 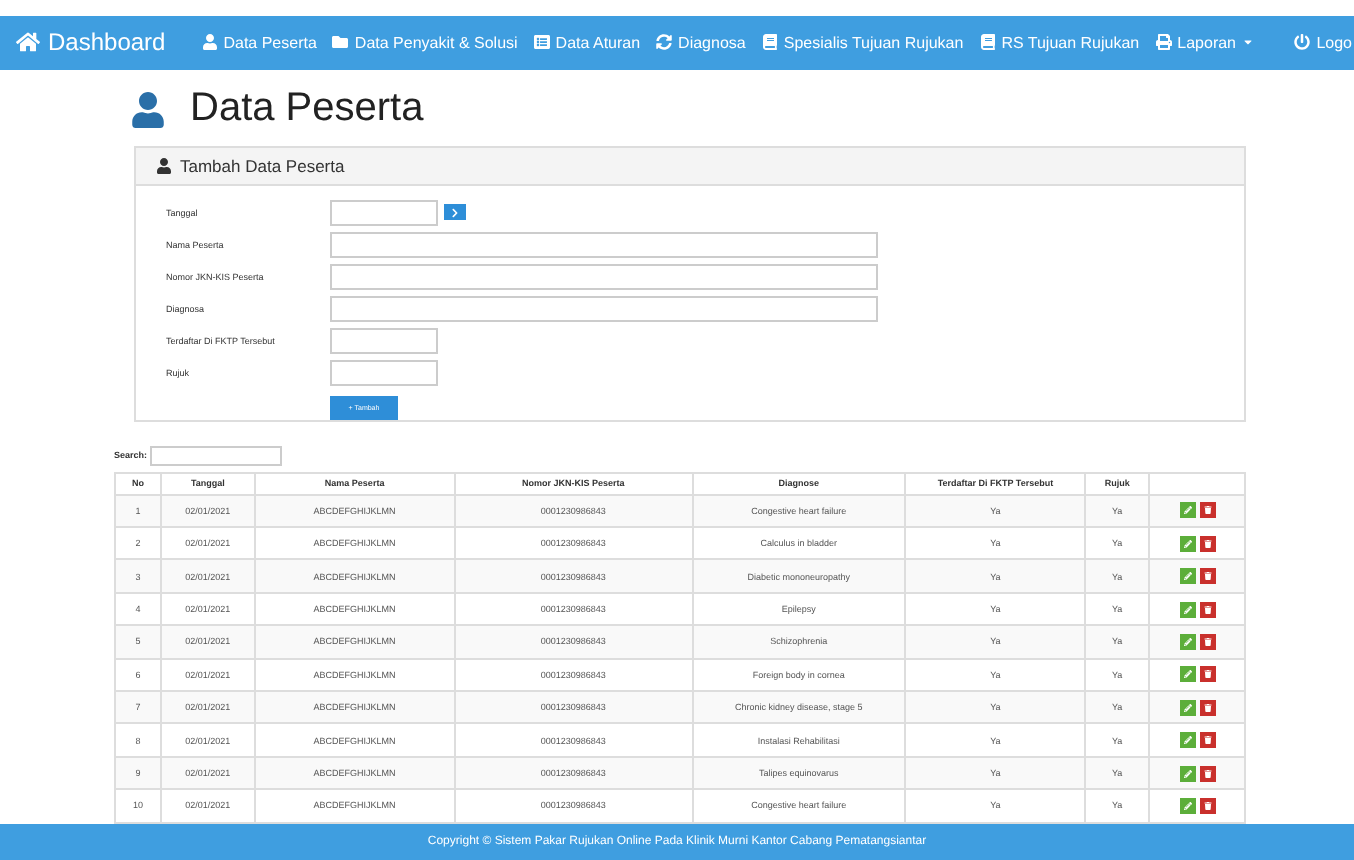 What do you see at coordinates (587, 42) in the screenshot?
I see `nav-link: Data Aturan` at bounding box center [587, 42].